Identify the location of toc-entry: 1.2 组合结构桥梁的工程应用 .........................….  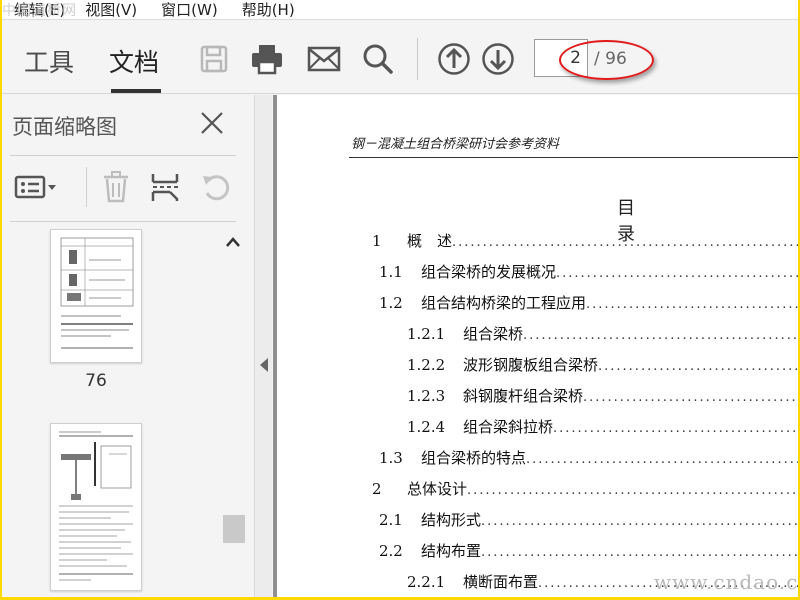
(588, 303).